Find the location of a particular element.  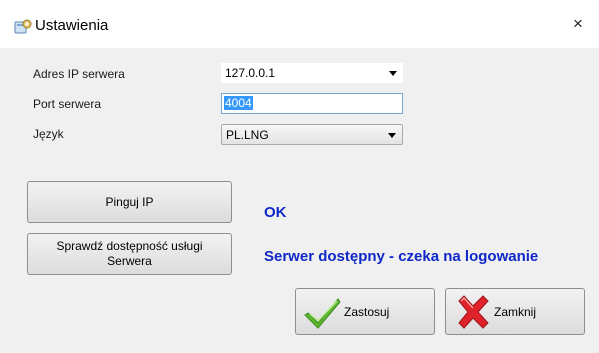

ping-ip-button: Pinguj IP is located at coordinates (129, 202).